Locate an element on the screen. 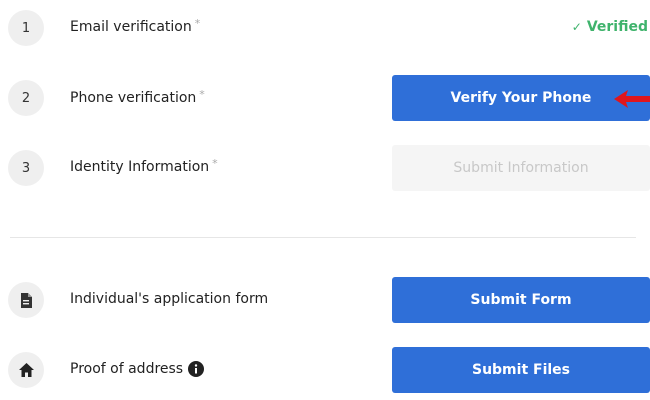 Image resolution: width=650 pixels, height=400 pixels. check-icon: ✓ is located at coordinates (576, 27).